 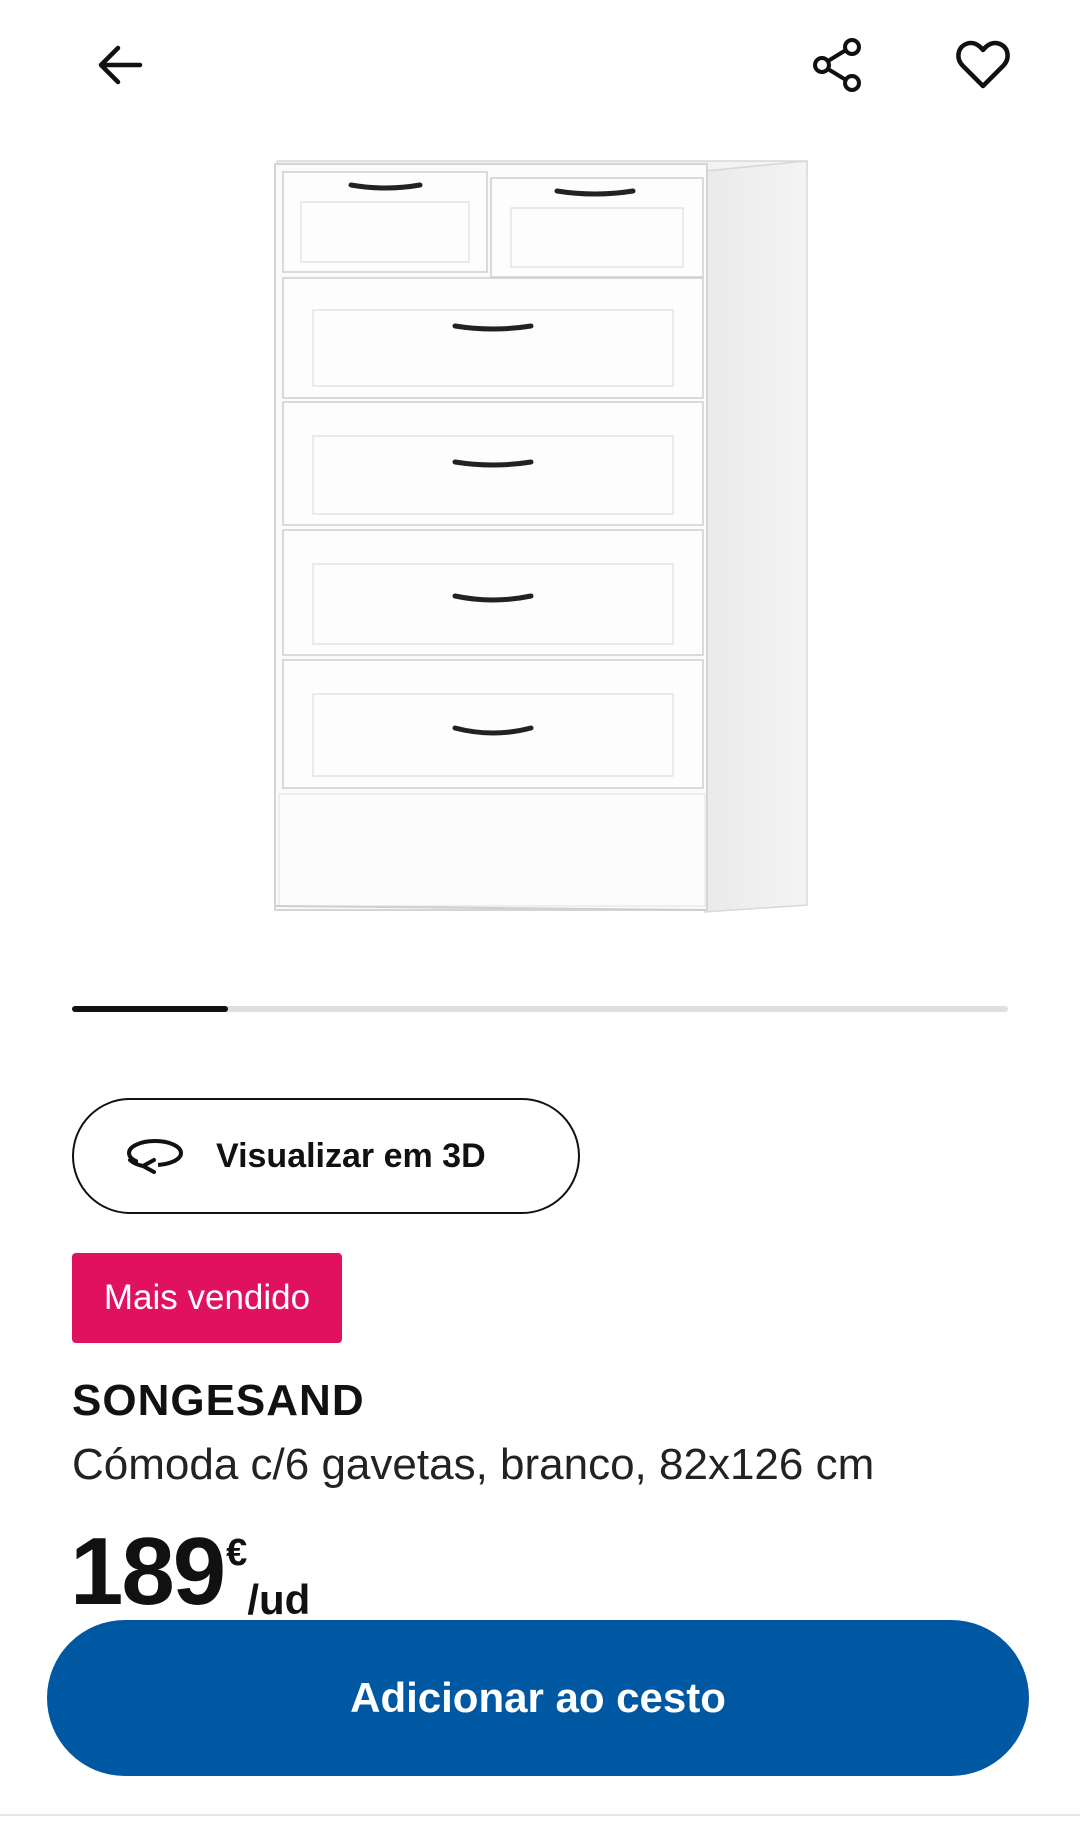 What do you see at coordinates (148, 1571) in the screenshot?
I see `price-amount: 189` at bounding box center [148, 1571].